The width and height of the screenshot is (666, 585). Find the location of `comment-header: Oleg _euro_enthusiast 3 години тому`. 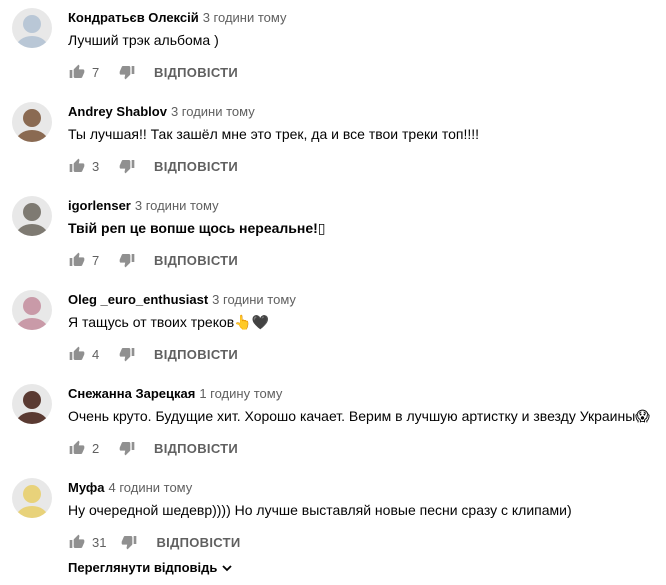

comment-header: Oleg _euro_enthusiast 3 години тому is located at coordinates (182, 300).